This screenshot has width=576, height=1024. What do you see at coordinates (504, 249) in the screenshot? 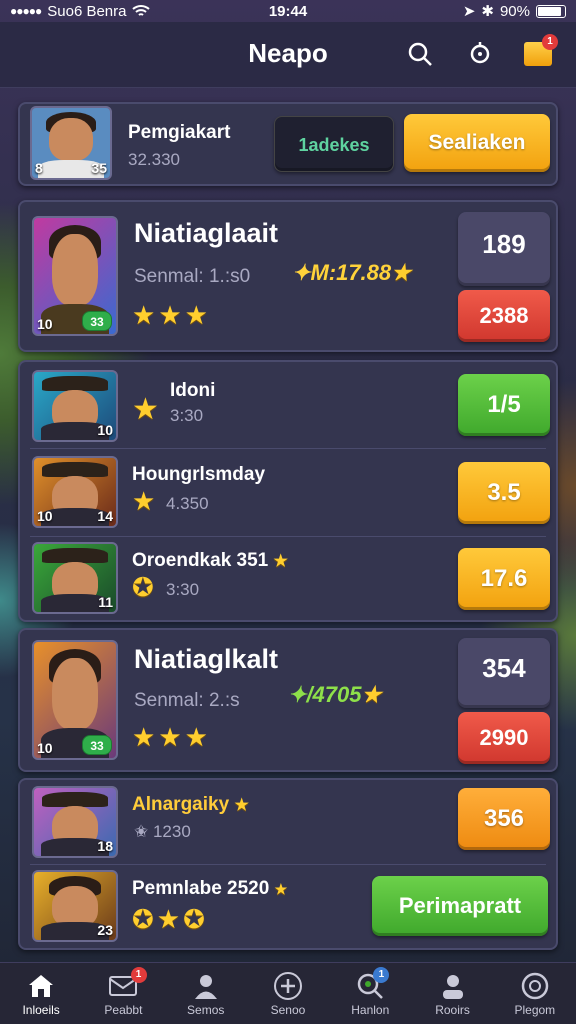
I see `card1-stat: 189` at bounding box center [504, 249].